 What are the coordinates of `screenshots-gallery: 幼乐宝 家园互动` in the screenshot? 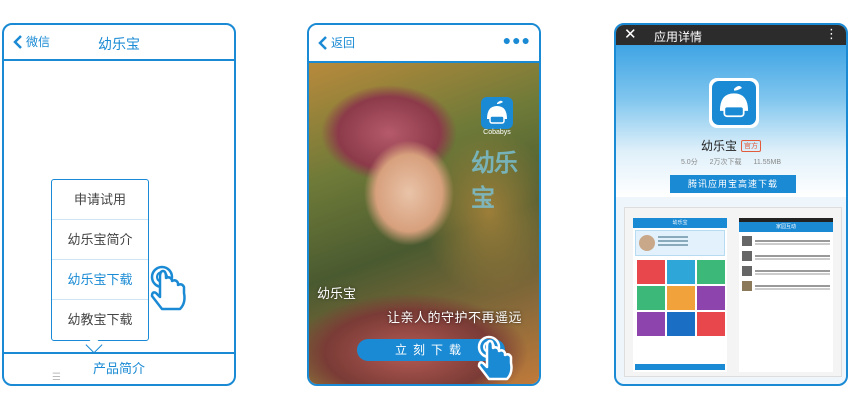 It's located at (733, 292).